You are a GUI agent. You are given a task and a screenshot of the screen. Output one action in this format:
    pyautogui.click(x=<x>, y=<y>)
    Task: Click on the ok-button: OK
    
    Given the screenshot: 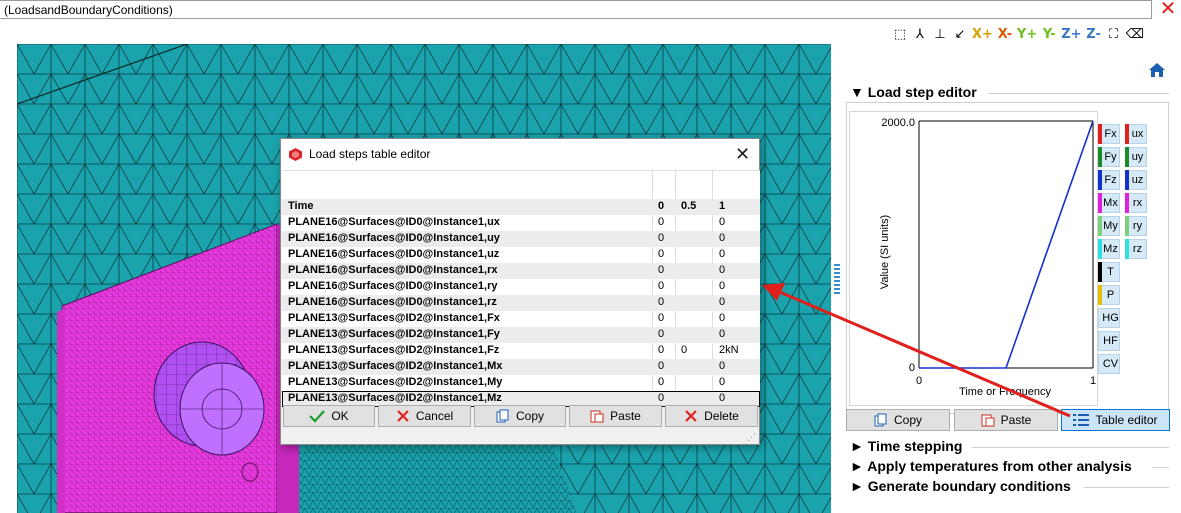 What is the action you would take?
    pyautogui.click(x=329, y=416)
    